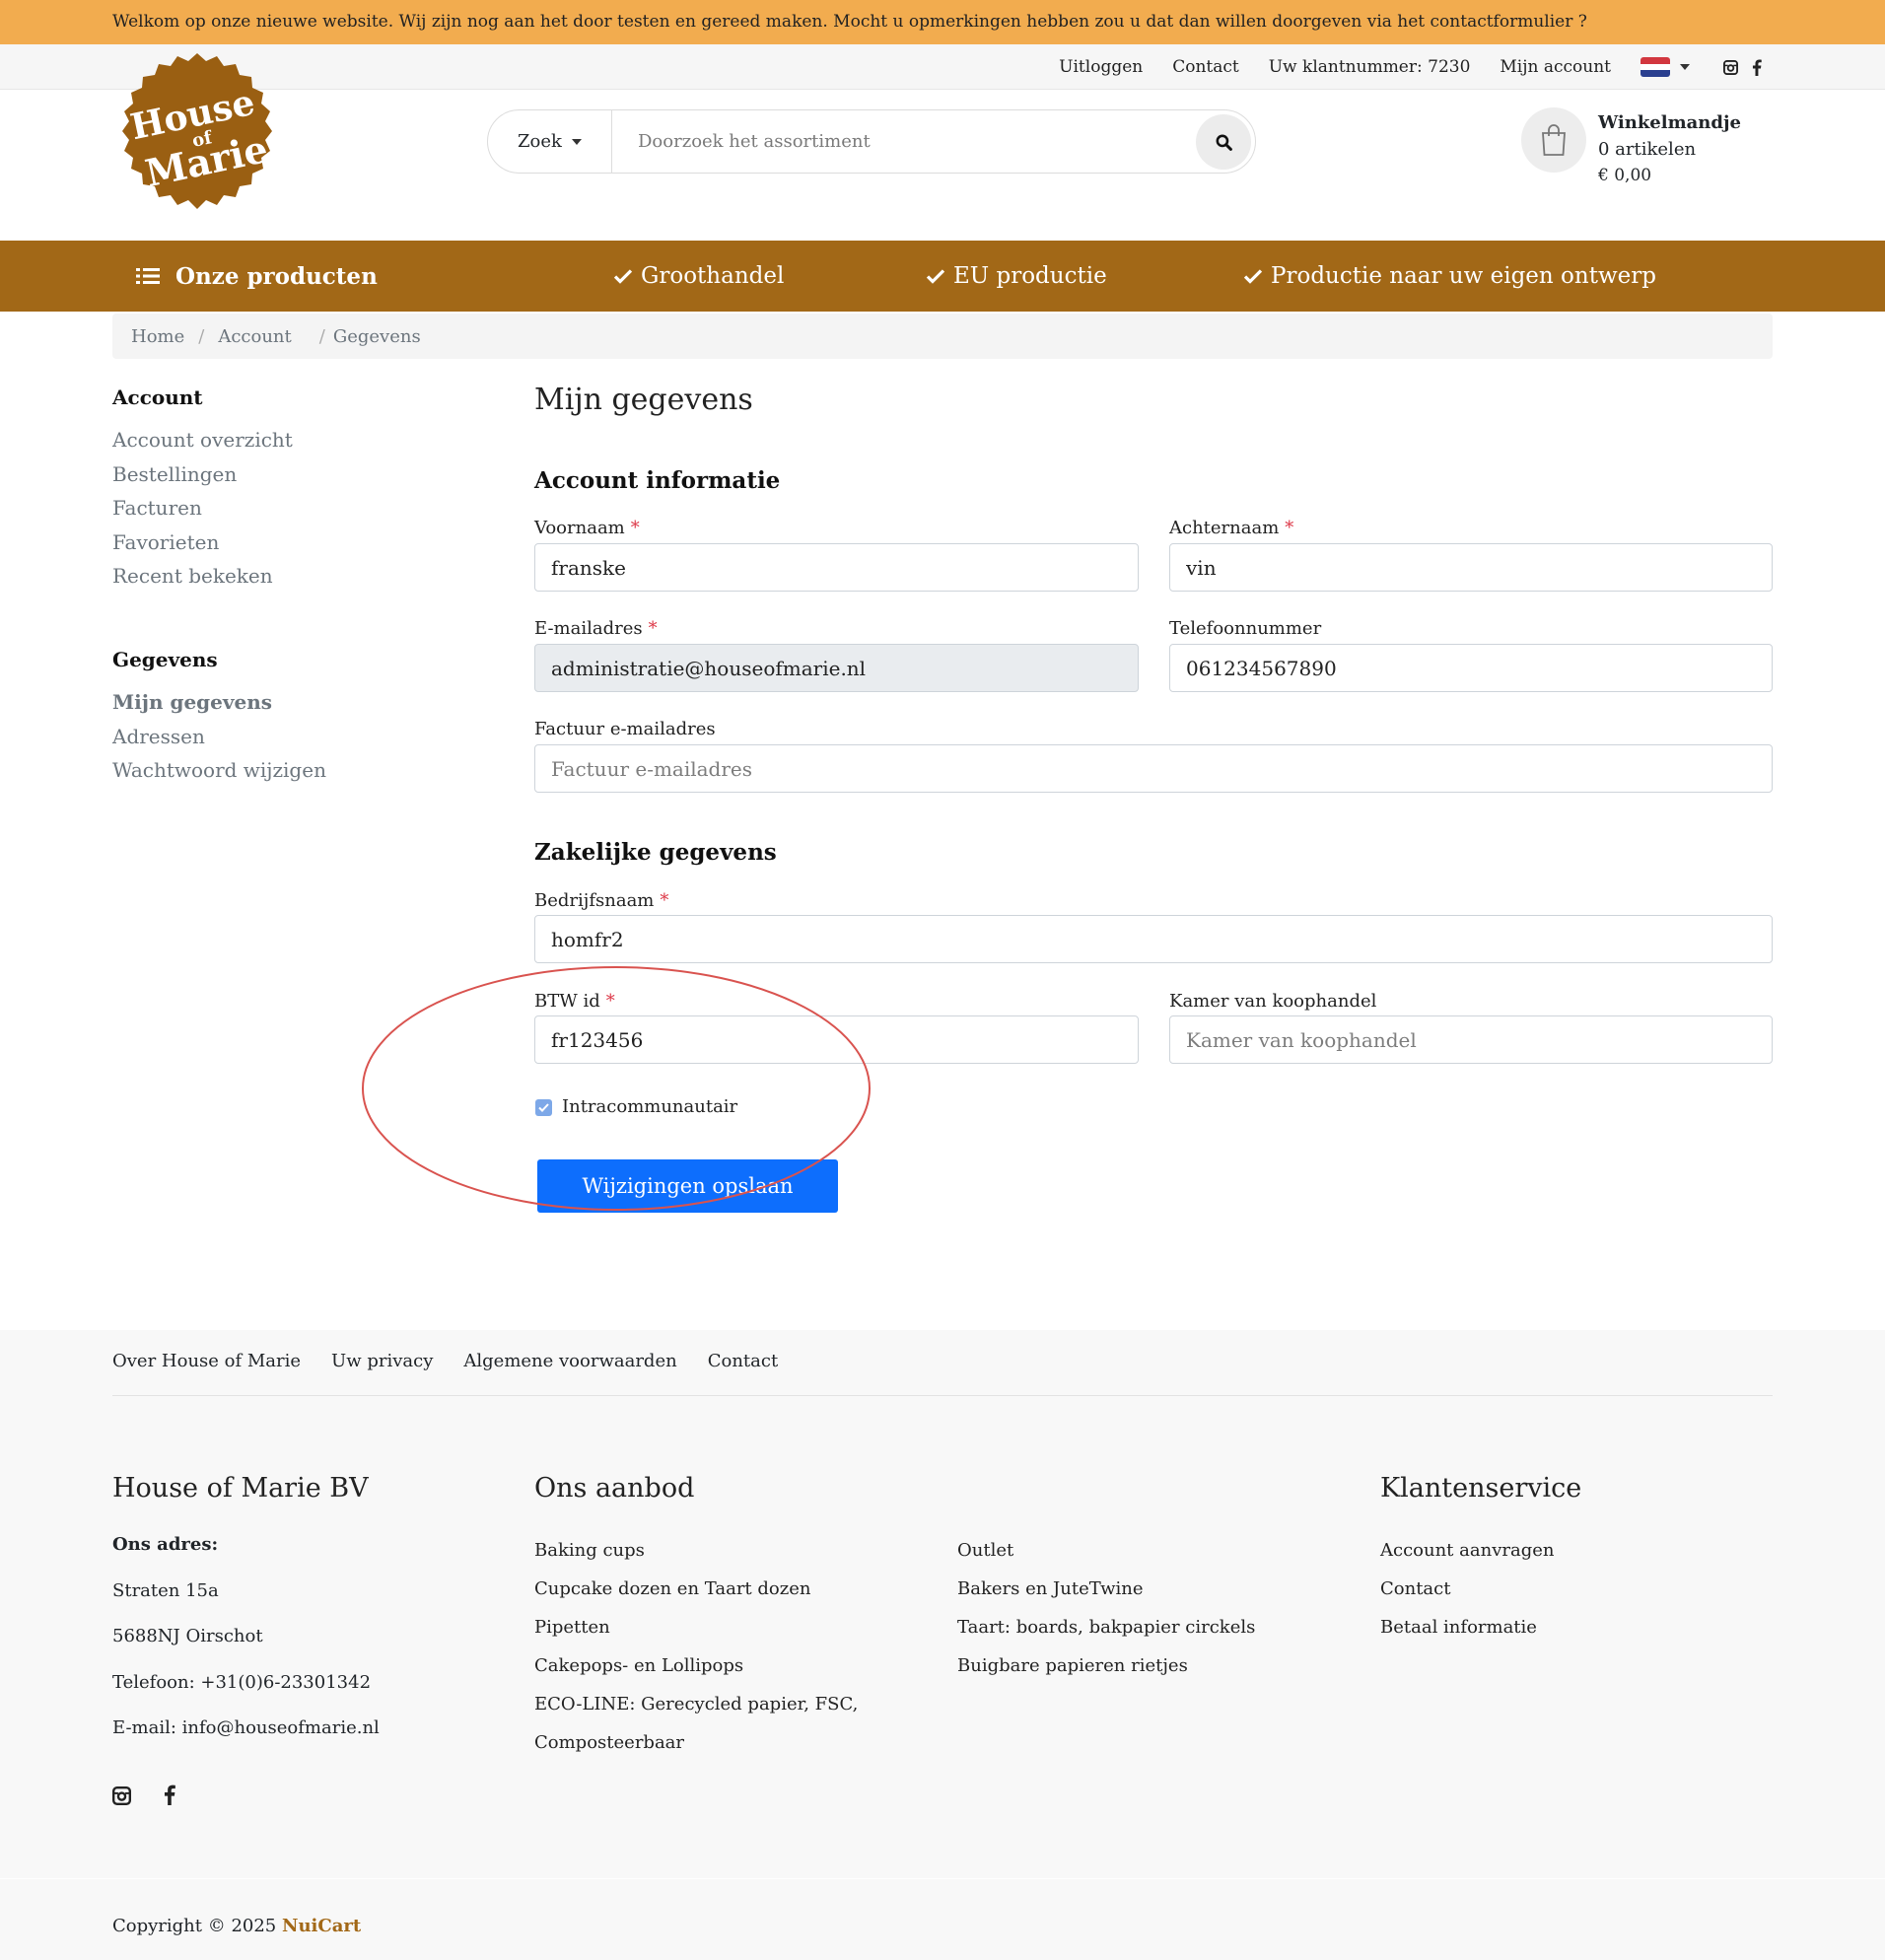 The height and width of the screenshot is (1960, 1885). I want to click on footer-offer-link: Taart: boards, bakpapier circkels, so click(1154, 1627).